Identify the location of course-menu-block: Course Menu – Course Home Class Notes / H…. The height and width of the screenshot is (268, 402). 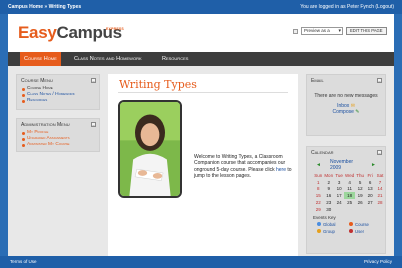
(58, 92).